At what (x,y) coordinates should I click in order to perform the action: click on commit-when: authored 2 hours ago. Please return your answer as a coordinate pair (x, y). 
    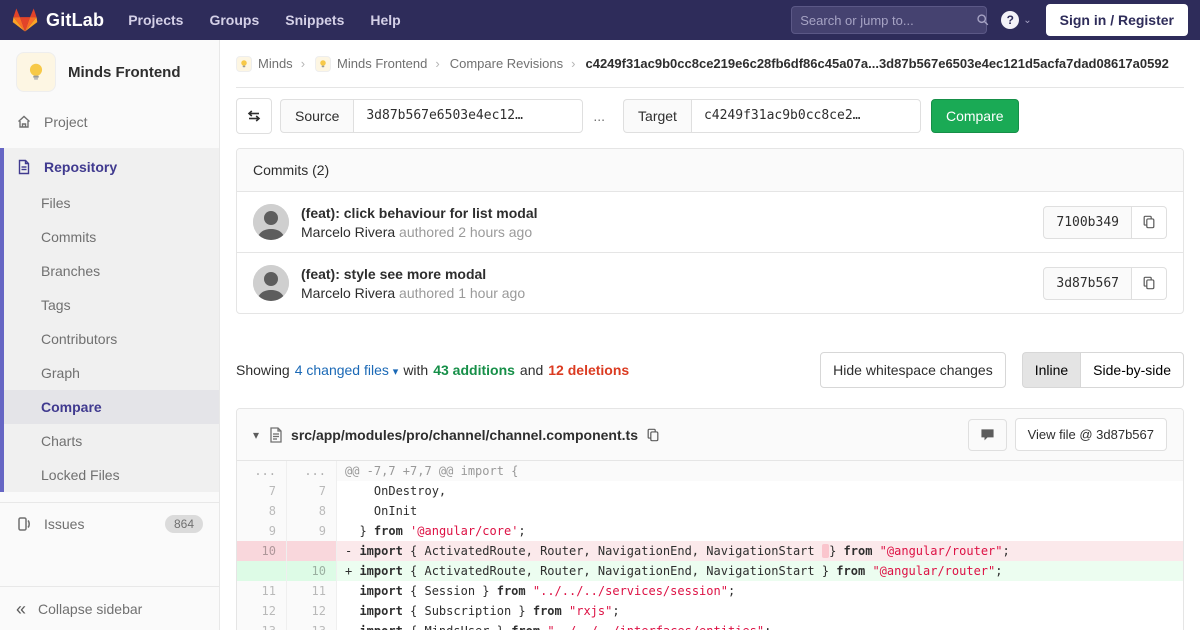
    Looking at the image, I should click on (466, 231).